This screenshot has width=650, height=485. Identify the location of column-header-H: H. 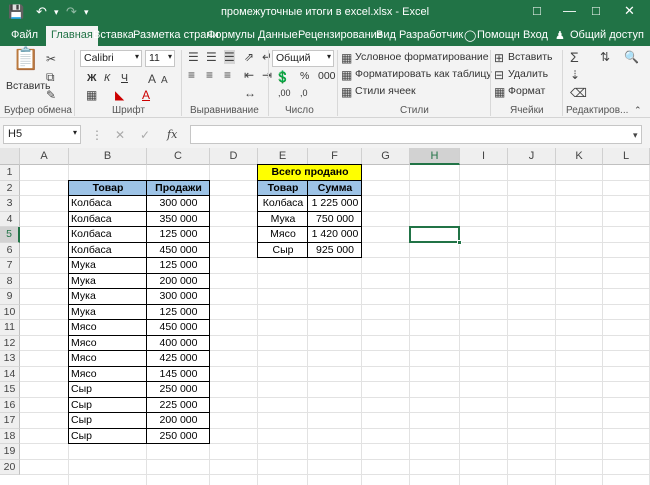
(435, 156).